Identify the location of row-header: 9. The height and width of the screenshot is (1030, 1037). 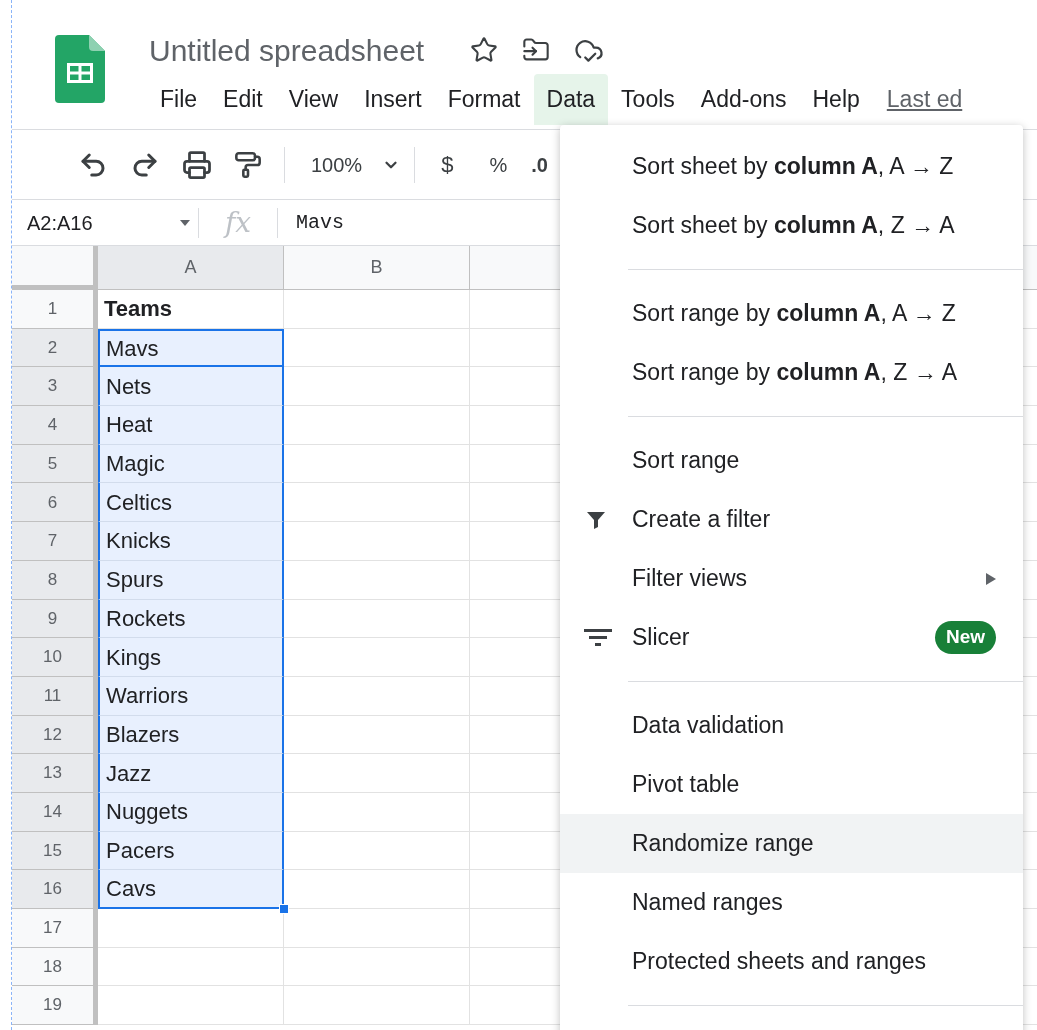
(55, 619).